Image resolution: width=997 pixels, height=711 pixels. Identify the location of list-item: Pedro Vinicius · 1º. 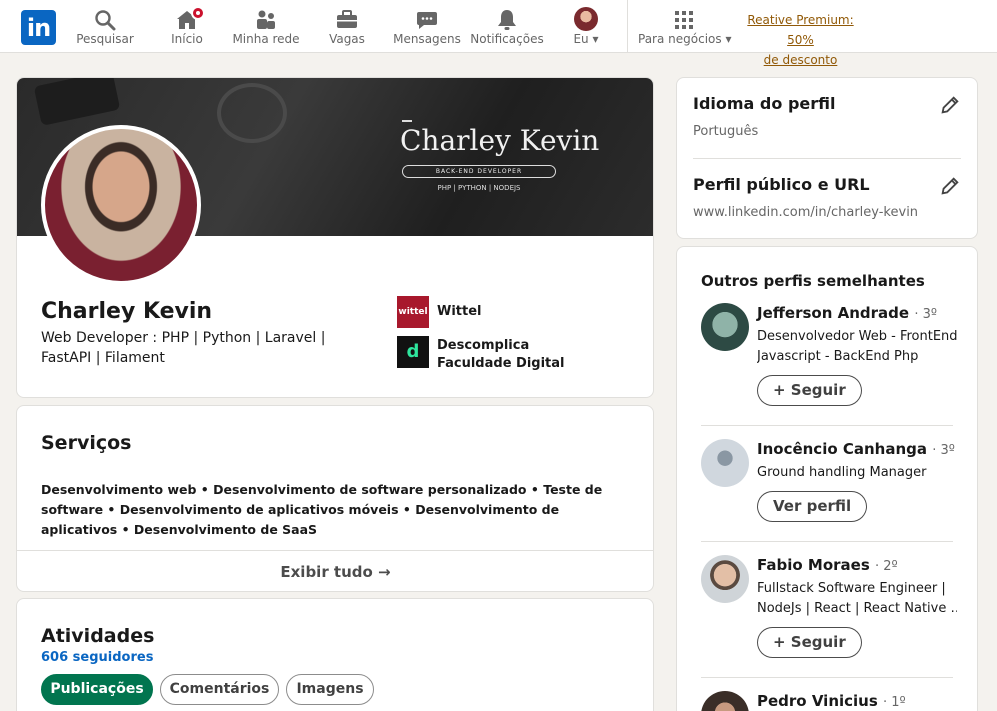
(827, 701).